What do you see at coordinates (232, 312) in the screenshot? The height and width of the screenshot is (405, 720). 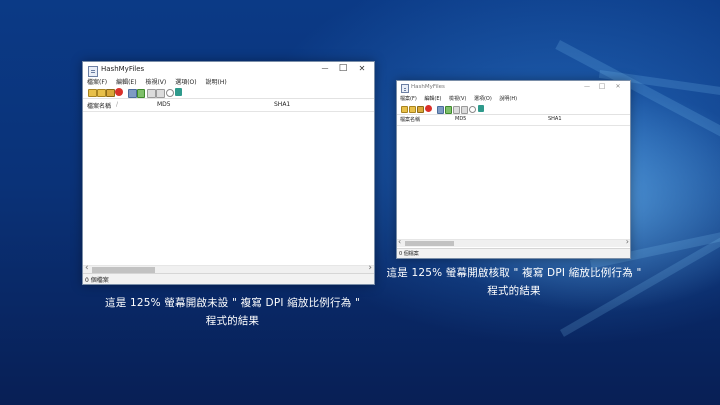 I see `caption-left: 這是 125% 螢幕開啟未設 " 複寫 DPI 縮放比例行為 " 程式的結果` at bounding box center [232, 312].